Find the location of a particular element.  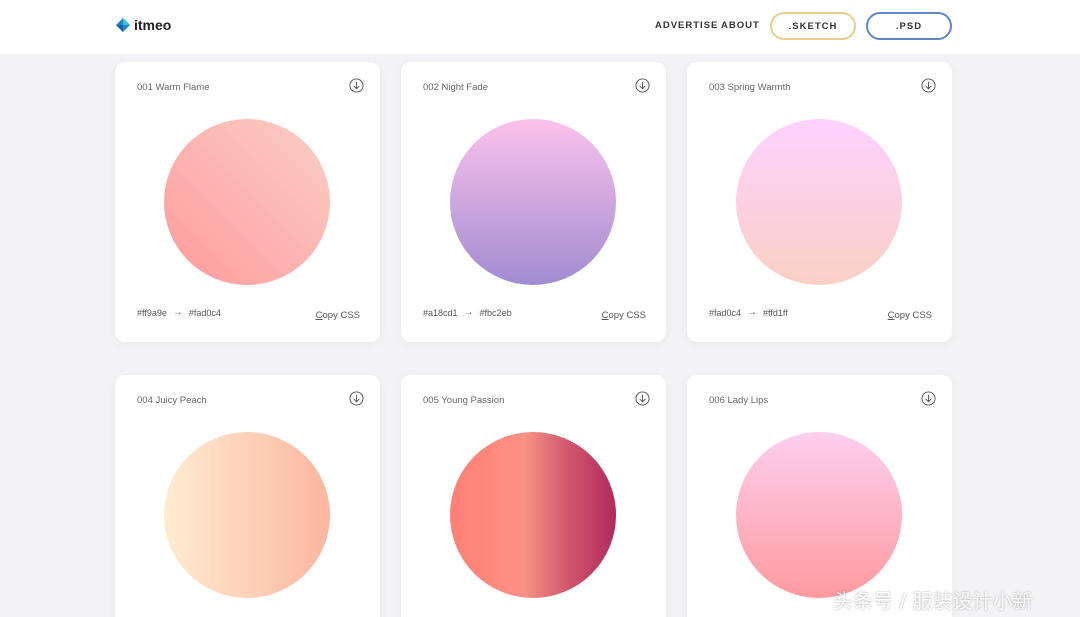

gradient-card-lady-lips: 006 Lady Lips is located at coordinates (819, 496).